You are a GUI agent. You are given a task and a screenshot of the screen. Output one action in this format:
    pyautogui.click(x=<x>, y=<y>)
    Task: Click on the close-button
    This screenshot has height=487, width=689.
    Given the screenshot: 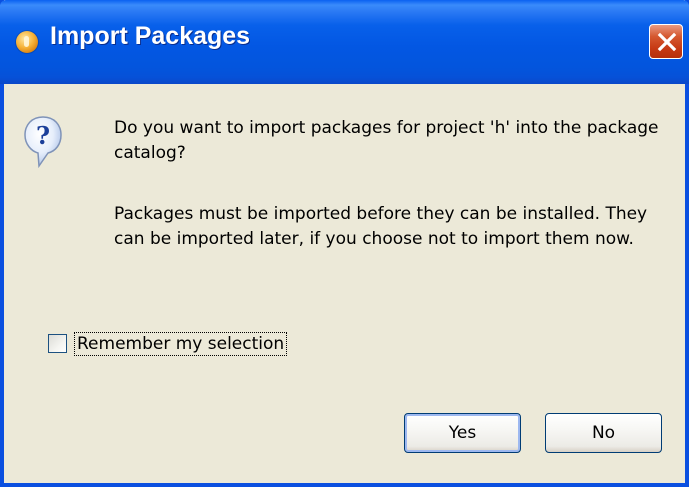 What is the action you would take?
    pyautogui.click(x=666, y=41)
    